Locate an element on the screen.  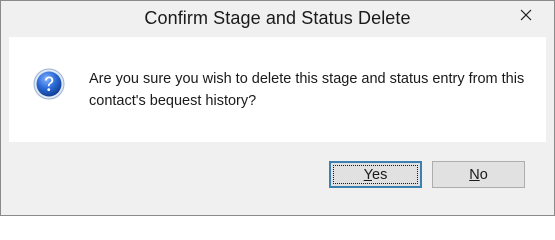
close-icon is located at coordinates (526, 15).